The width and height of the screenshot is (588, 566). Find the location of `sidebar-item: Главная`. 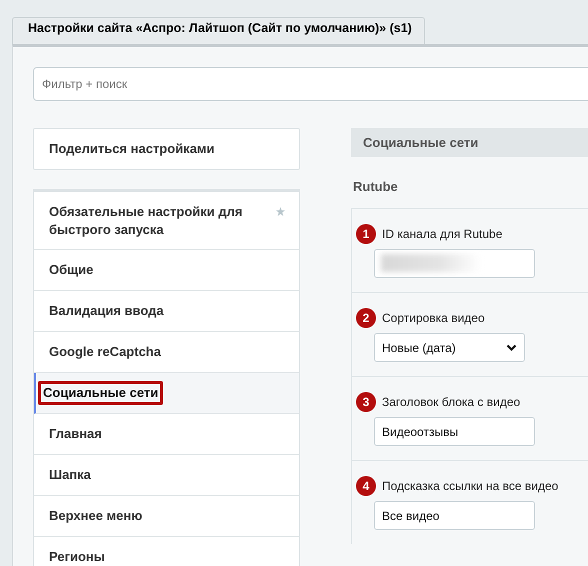

sidebar-item: Главная is located at coordinates (166, 434).